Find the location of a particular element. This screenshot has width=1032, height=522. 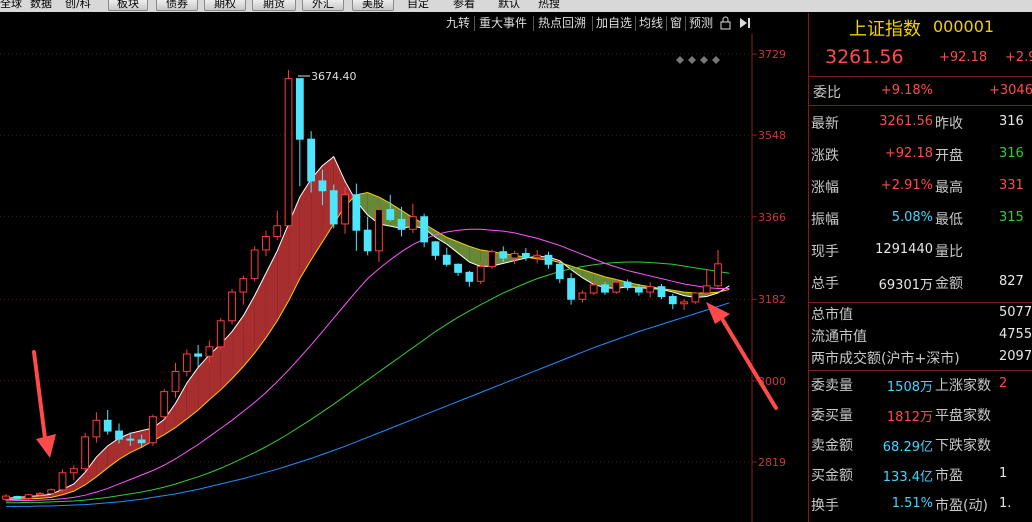

menu-item-default: 默认 is located at coordinates (509, 4).